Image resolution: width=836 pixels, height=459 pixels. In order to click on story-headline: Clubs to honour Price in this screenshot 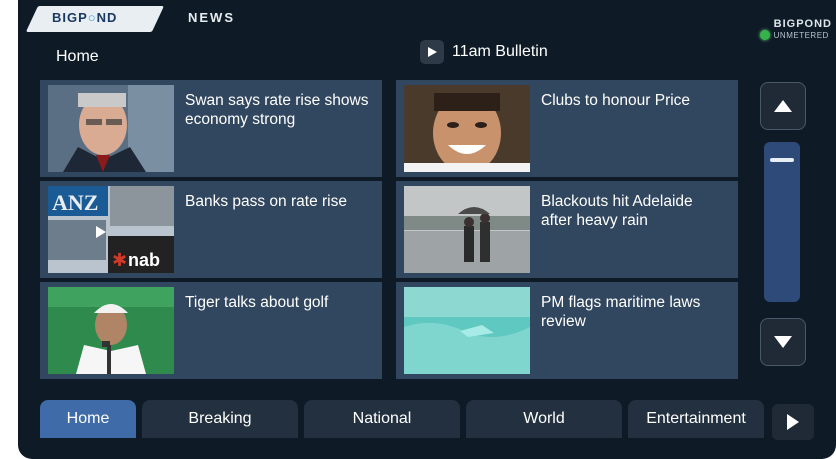, I will do `click(616, 100)`.